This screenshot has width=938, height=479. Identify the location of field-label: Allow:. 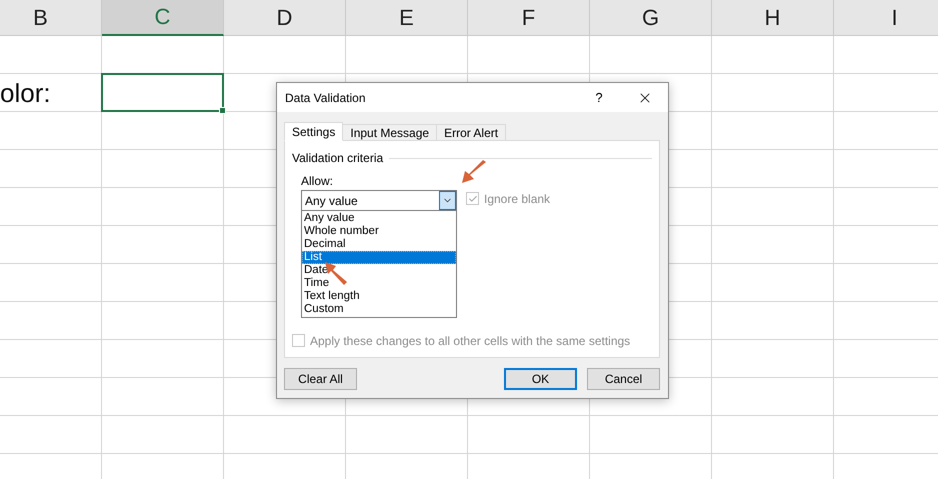
(317, 181).